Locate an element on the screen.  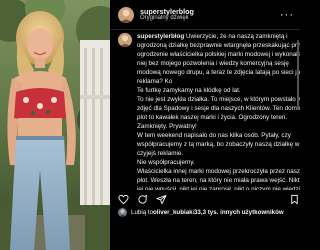
post-header: superstylerblog Oryginalny dźwięk ··· is located at coordinates (205, 15).